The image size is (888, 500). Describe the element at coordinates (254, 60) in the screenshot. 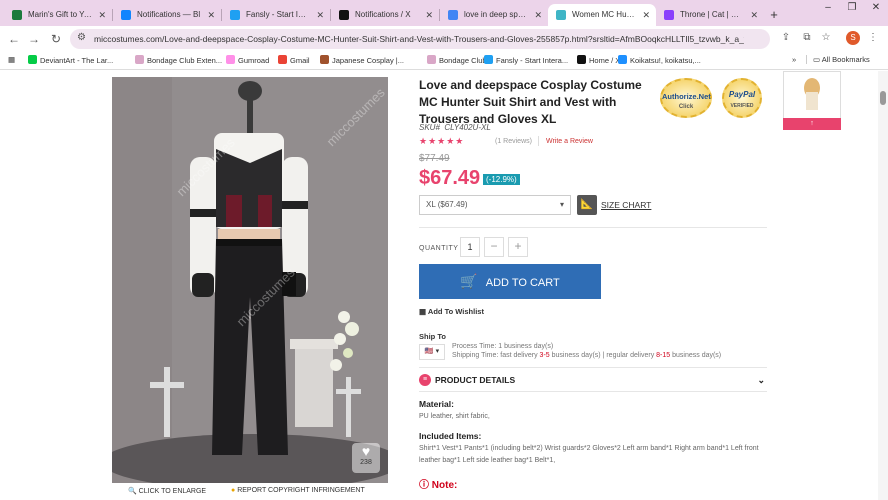

I see `bookmark-label: Gumroad` at that location.